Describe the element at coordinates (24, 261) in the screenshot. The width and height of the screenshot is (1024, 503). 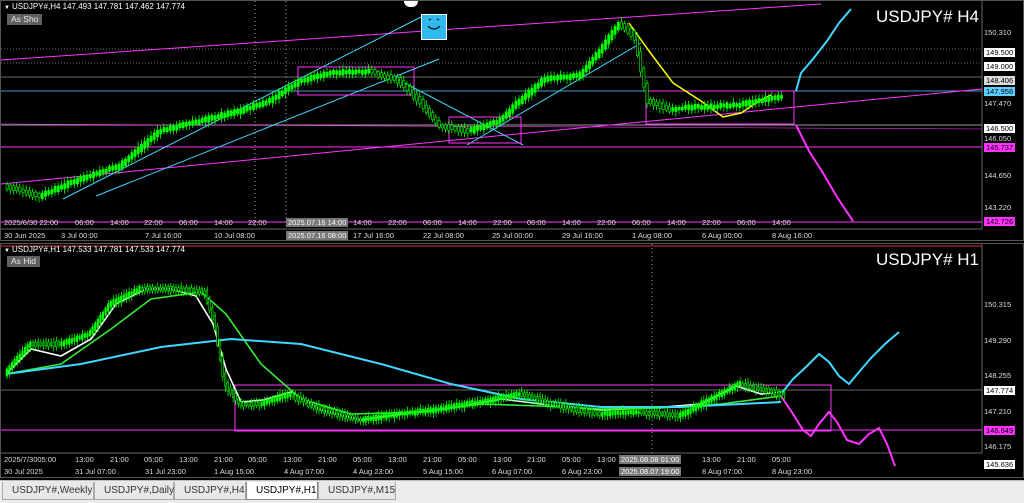
I see `as-hide-button: As Hid` at that location.